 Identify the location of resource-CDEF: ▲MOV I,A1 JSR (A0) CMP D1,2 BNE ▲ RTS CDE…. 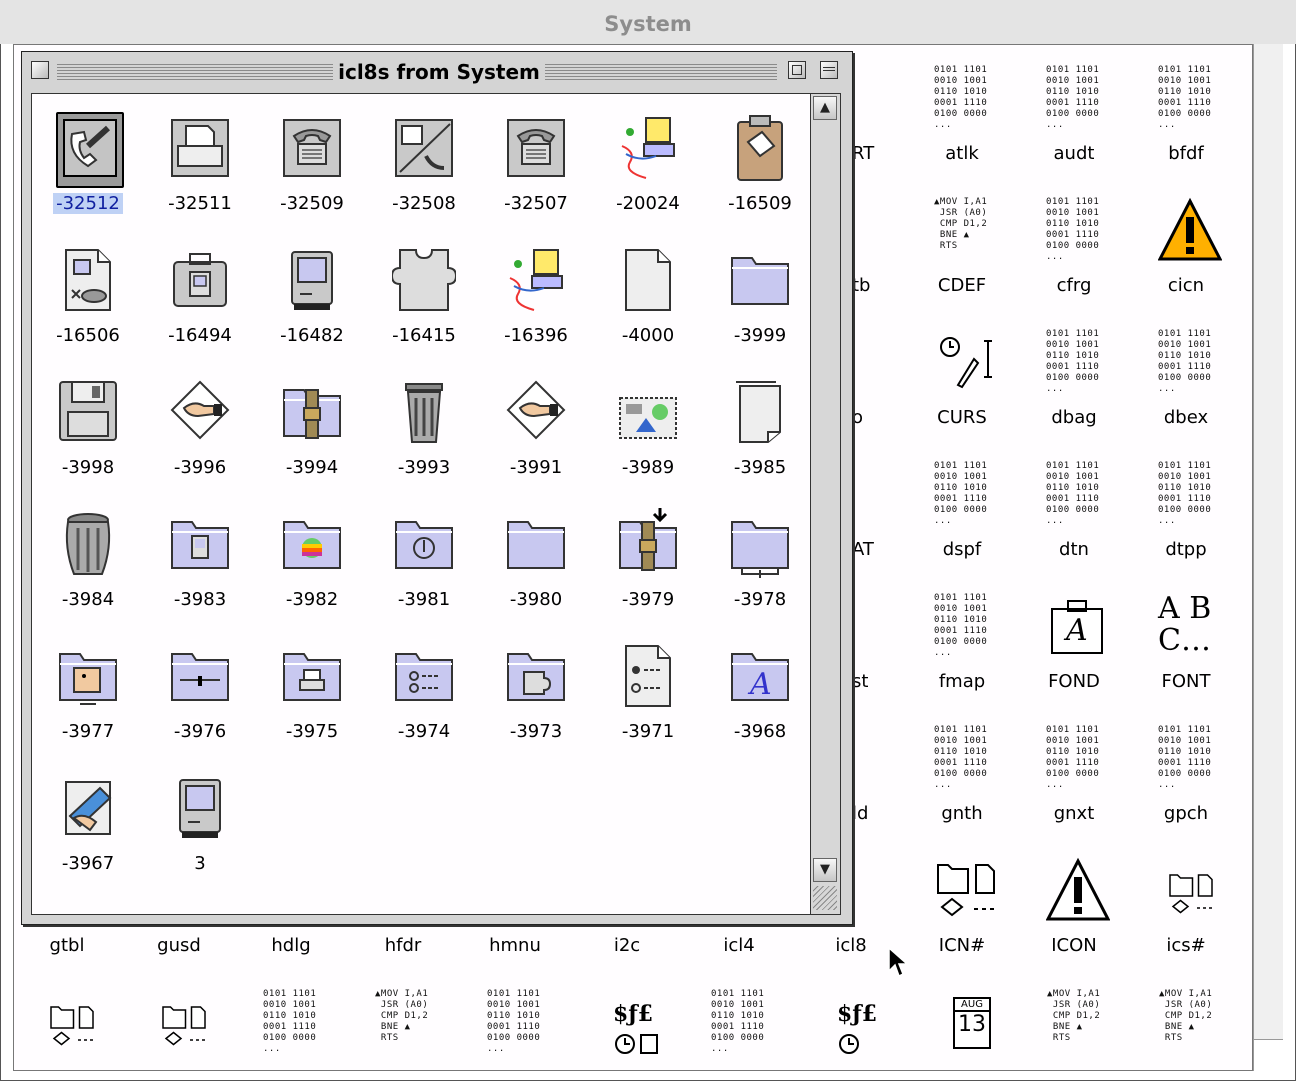
(962, 253).